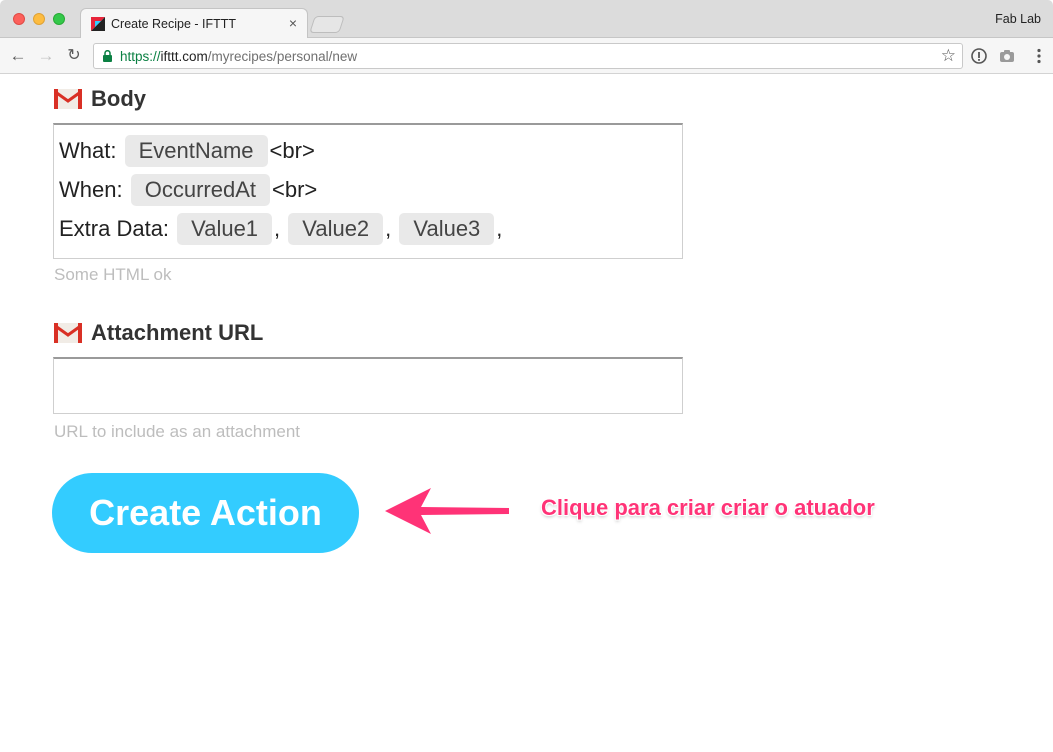  Describe the element at coordinates (447, 511) in the screenshot. I see `annotation-arrow-icon` at that location.